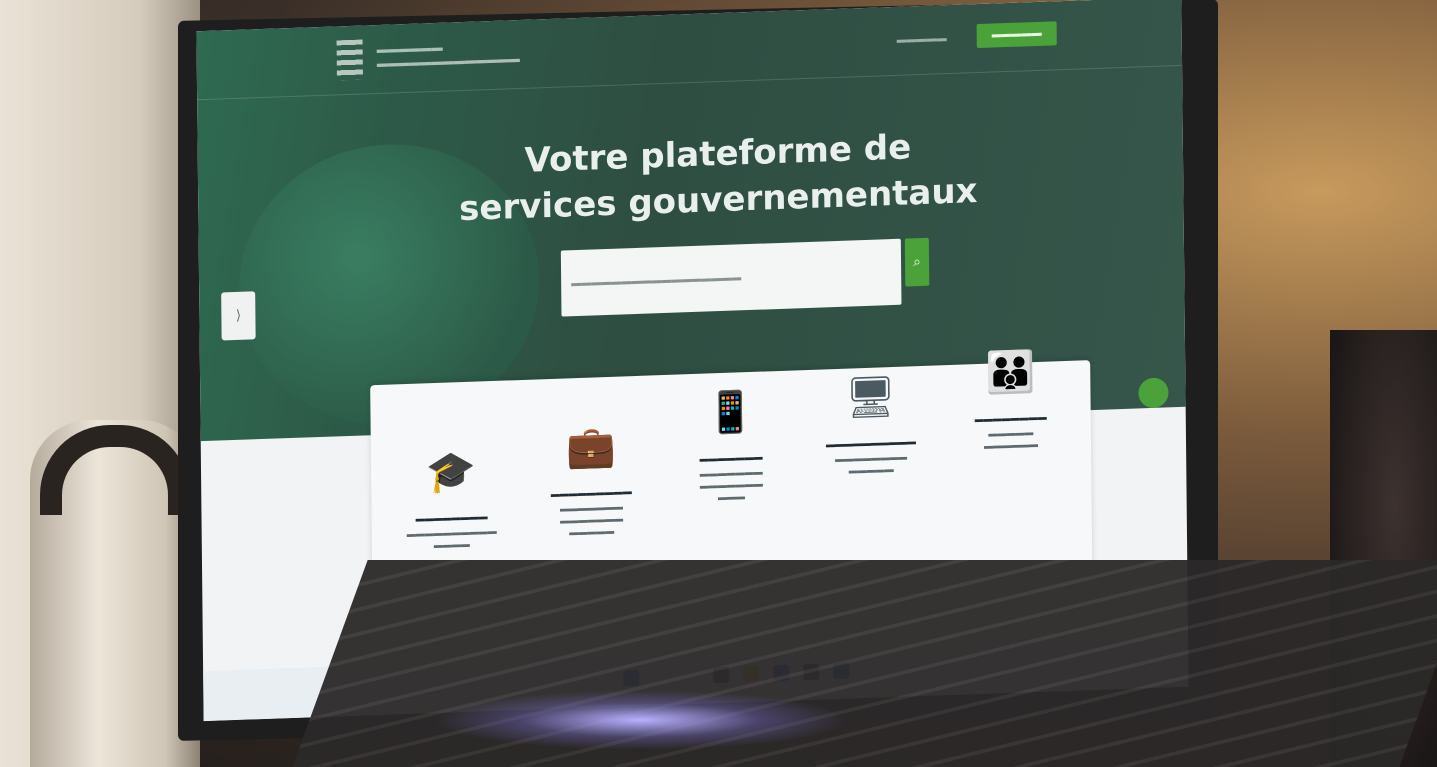  I want to click on logo-icon, so click(349, 60).